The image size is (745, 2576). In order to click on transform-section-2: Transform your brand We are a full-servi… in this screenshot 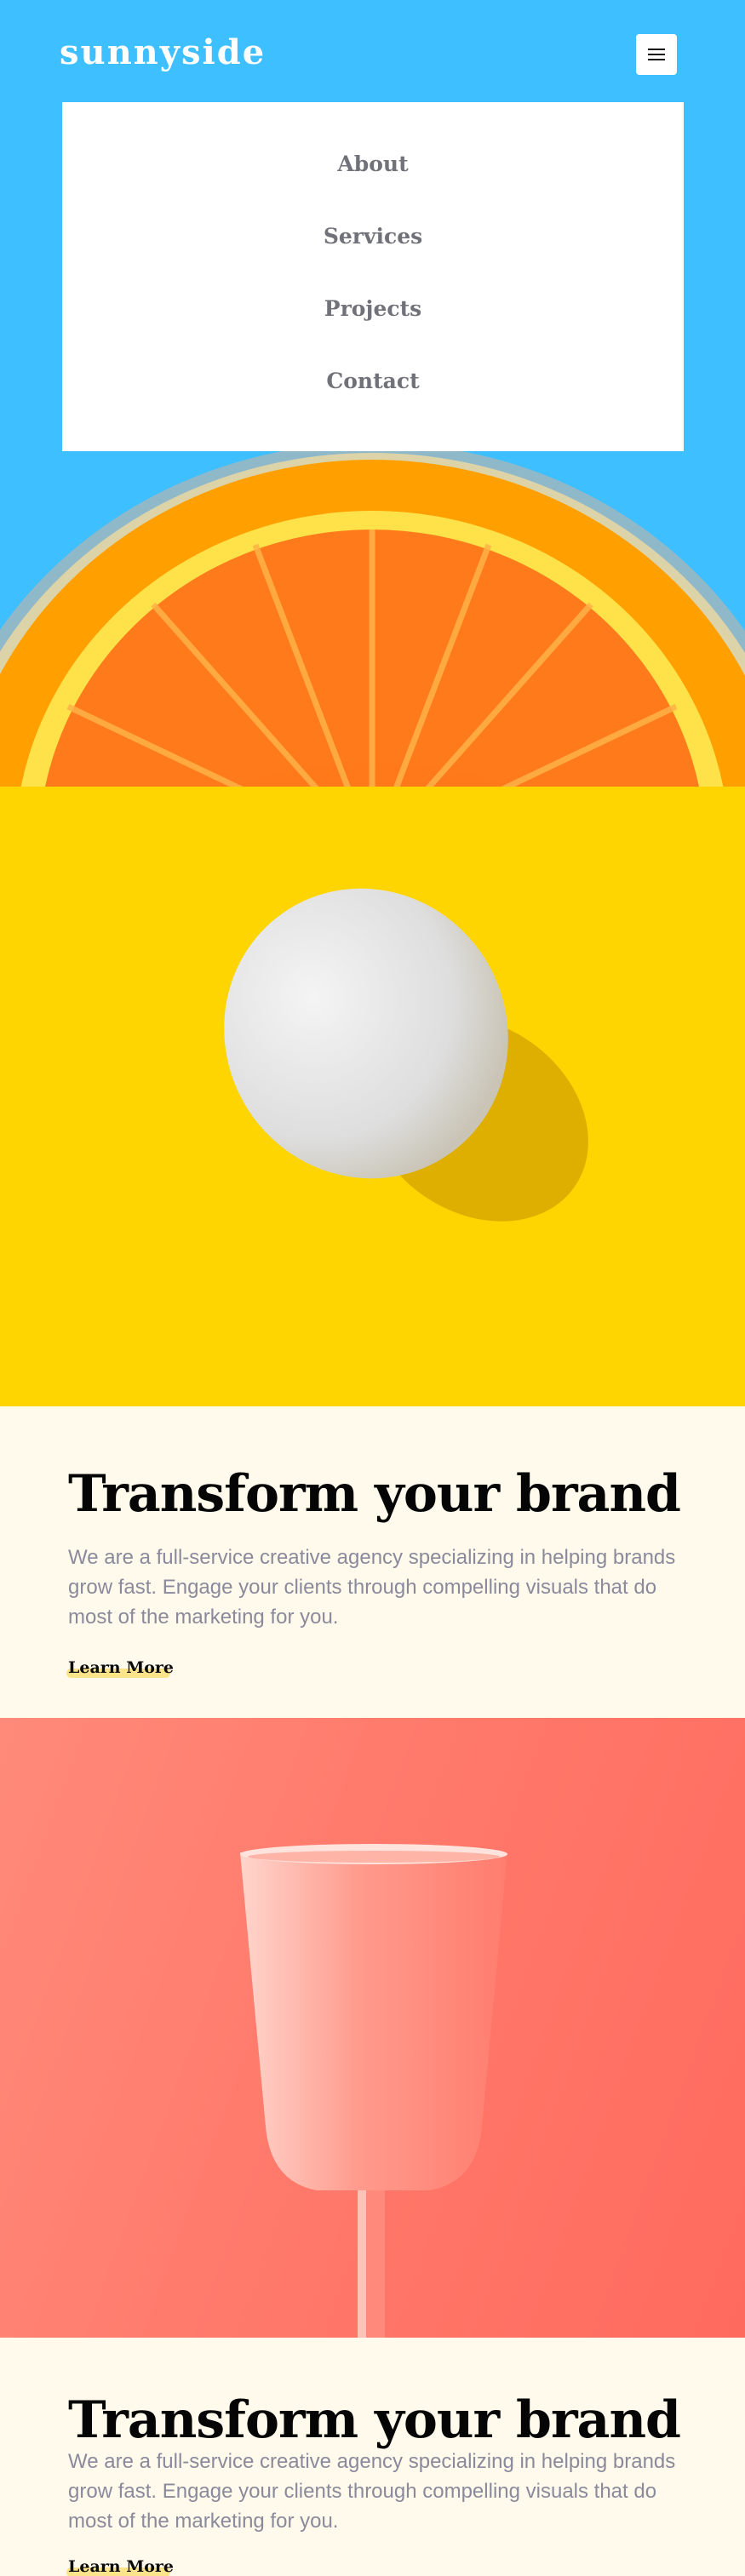, I will do `click(372, 2457)`.